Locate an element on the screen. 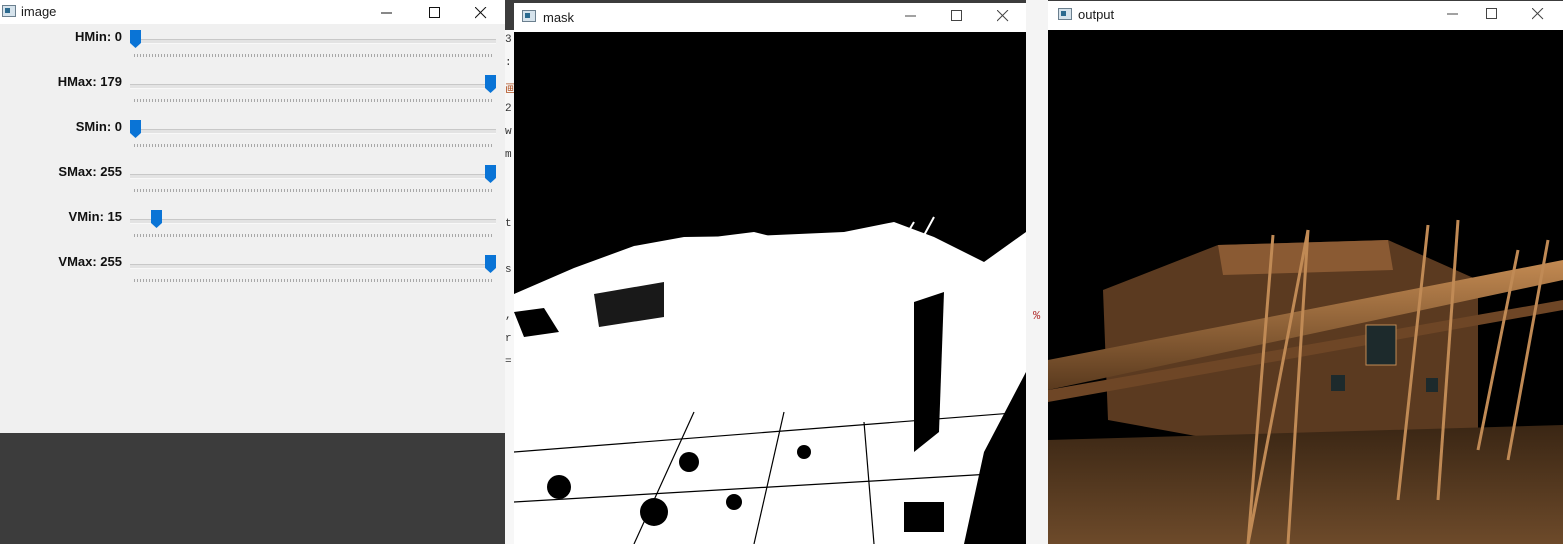 The height and width of the screenshot is (544, 1563). image-titlebar: image is located at coordinates (252, 12).